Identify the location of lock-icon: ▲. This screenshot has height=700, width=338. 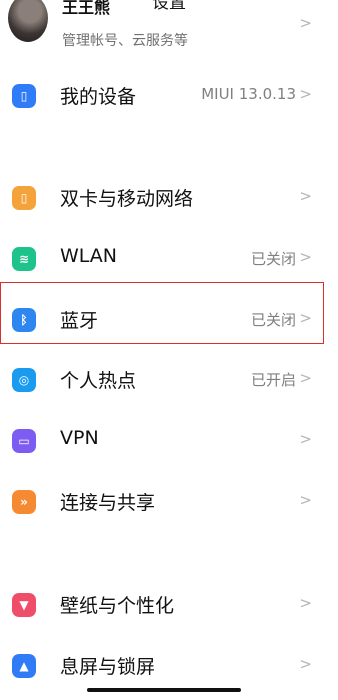
(24, 666).